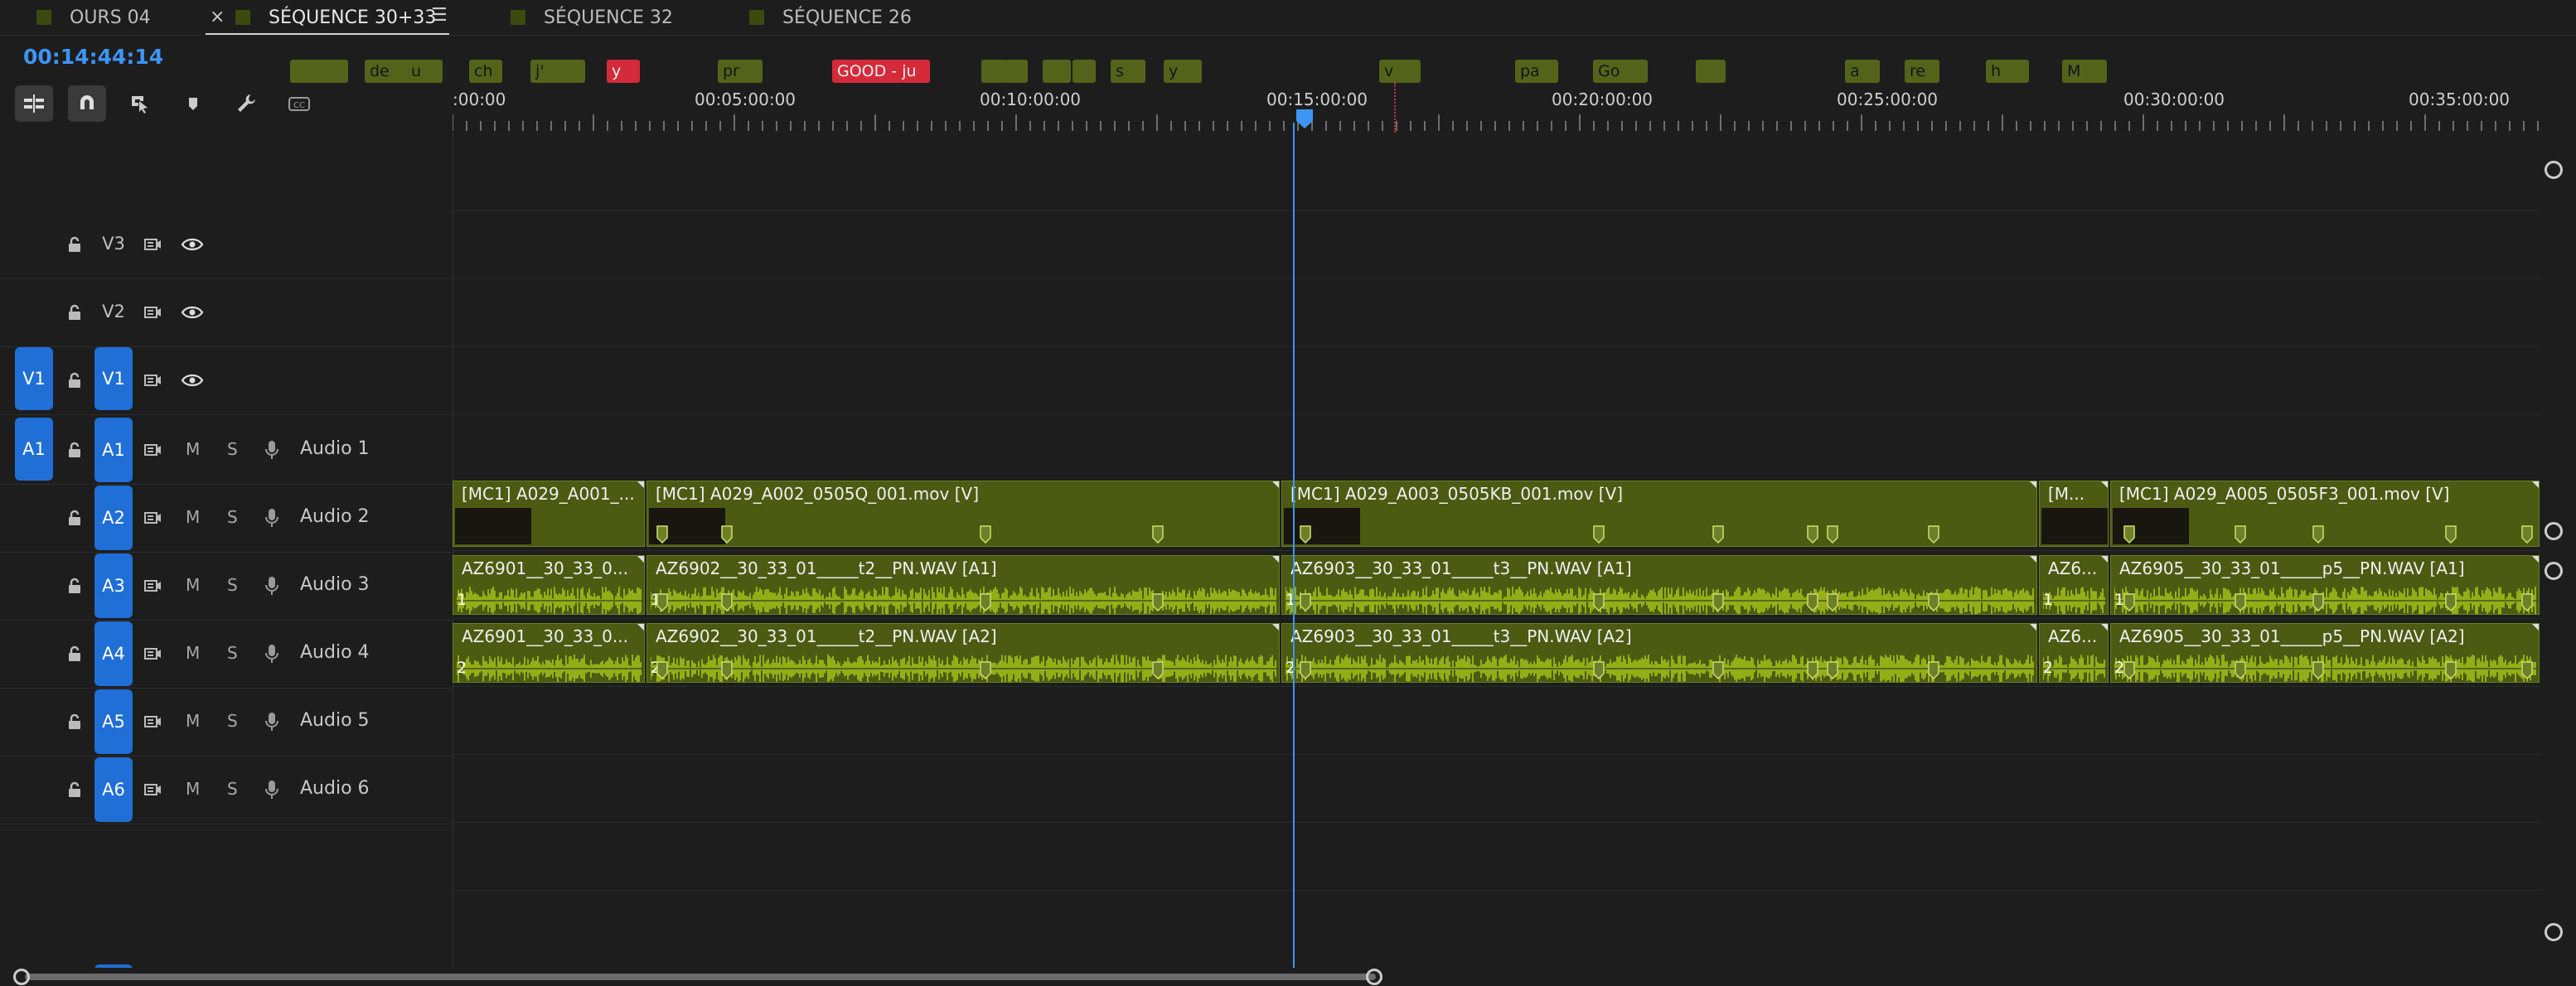 The height and width of the screenshot is (986, 2576). What do you see at coordinates (299, 103) in the screenshot?
I see `captions-button: CC` at bounding box center [299, 103].